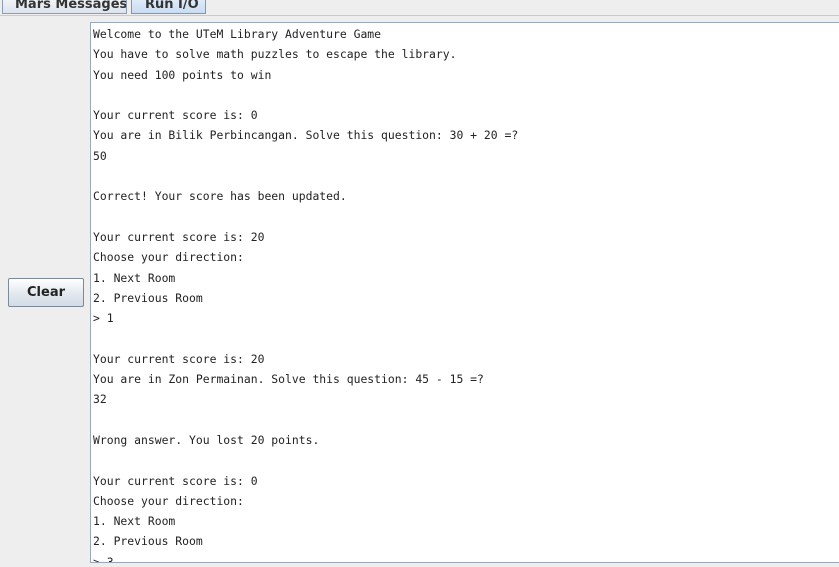  I want to click on tab-bar: Mars Messages Run I/O, so click(419, 8).